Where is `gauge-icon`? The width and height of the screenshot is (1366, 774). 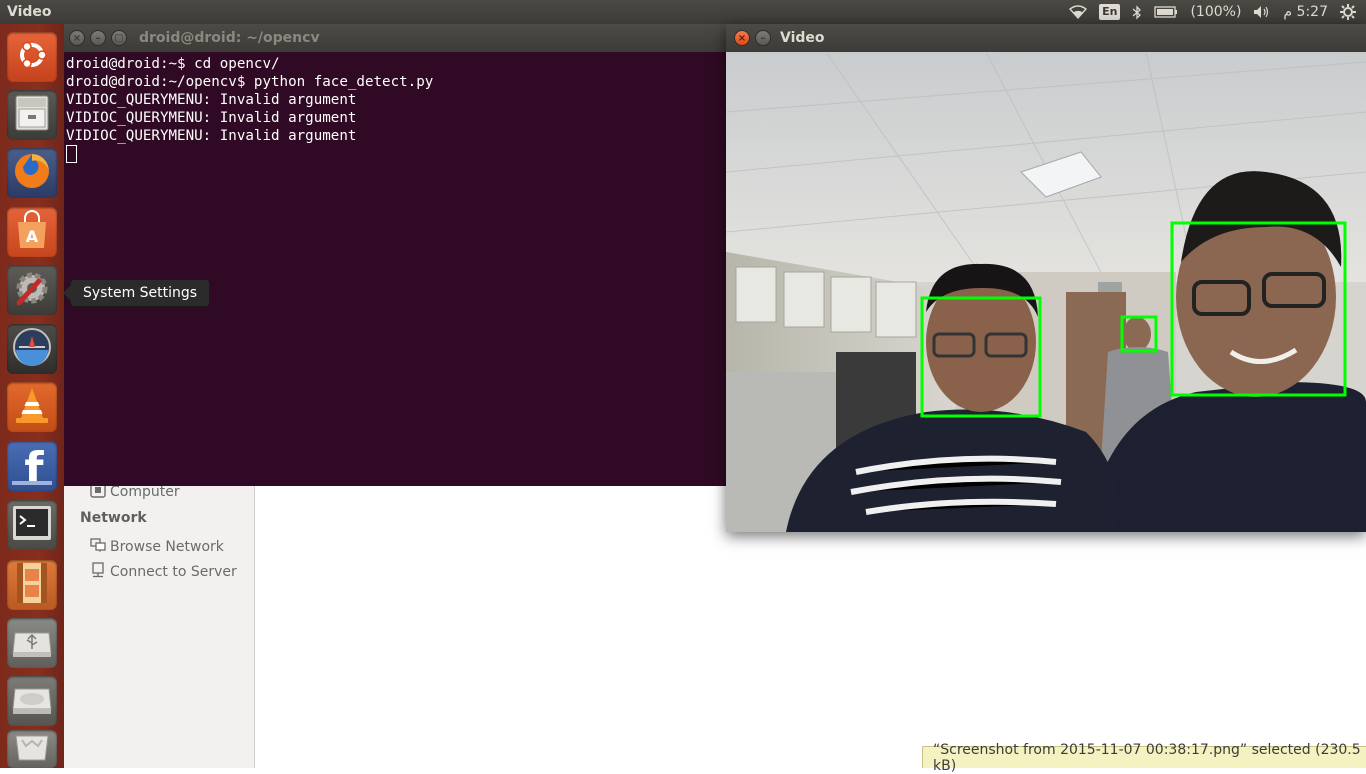 gauge-icon is located at coordinates (32, 349).